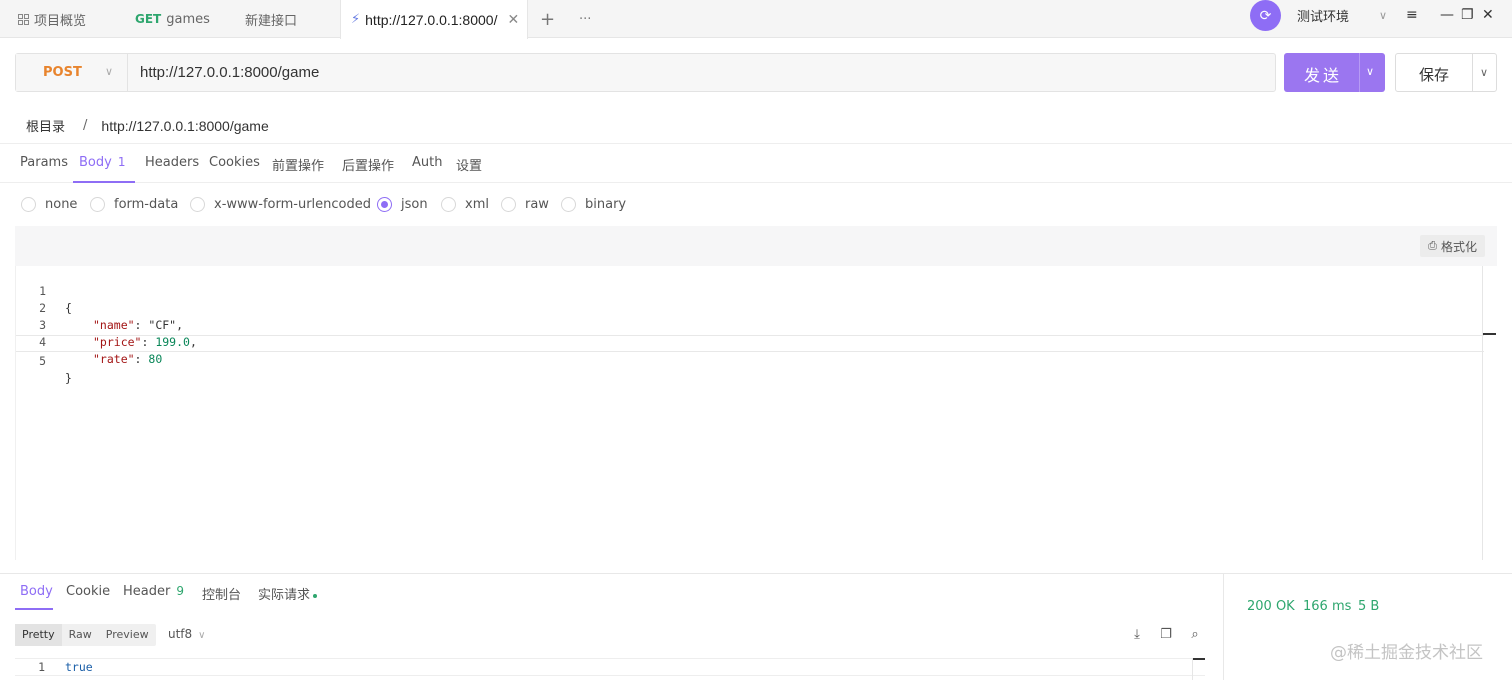 The width and height of the screenshot is (1512, 680). Describe the element at coordinates (1195, 634) in the screenshot. I see `search-icon: ⌕` at that location.